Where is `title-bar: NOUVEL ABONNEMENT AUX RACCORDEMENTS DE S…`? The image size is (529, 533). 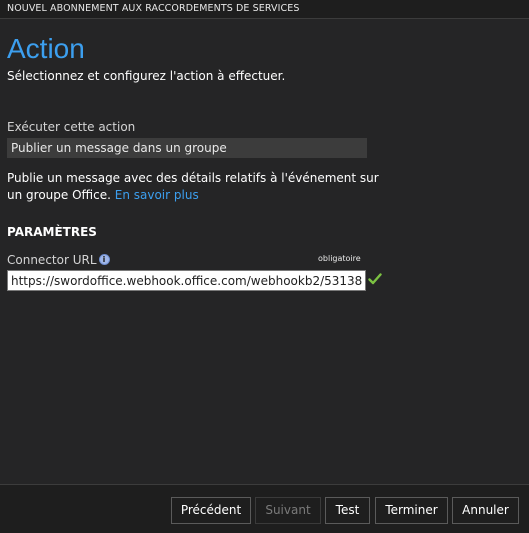 title-bar: NOUVEL ABONNEMENT AUX RACCORDEMENTS DE S… is located at coordinates (264, 9).